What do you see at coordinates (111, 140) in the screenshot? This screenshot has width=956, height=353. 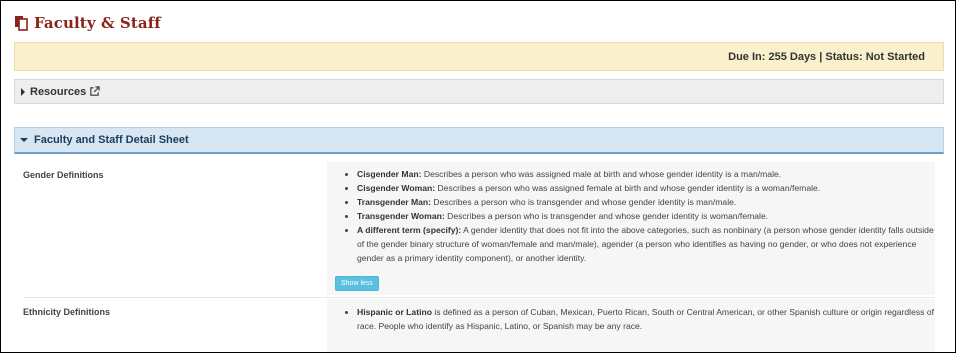 I see `section-title: Faculty and Staff Detail Sheet` at bounding box center [111, 140].